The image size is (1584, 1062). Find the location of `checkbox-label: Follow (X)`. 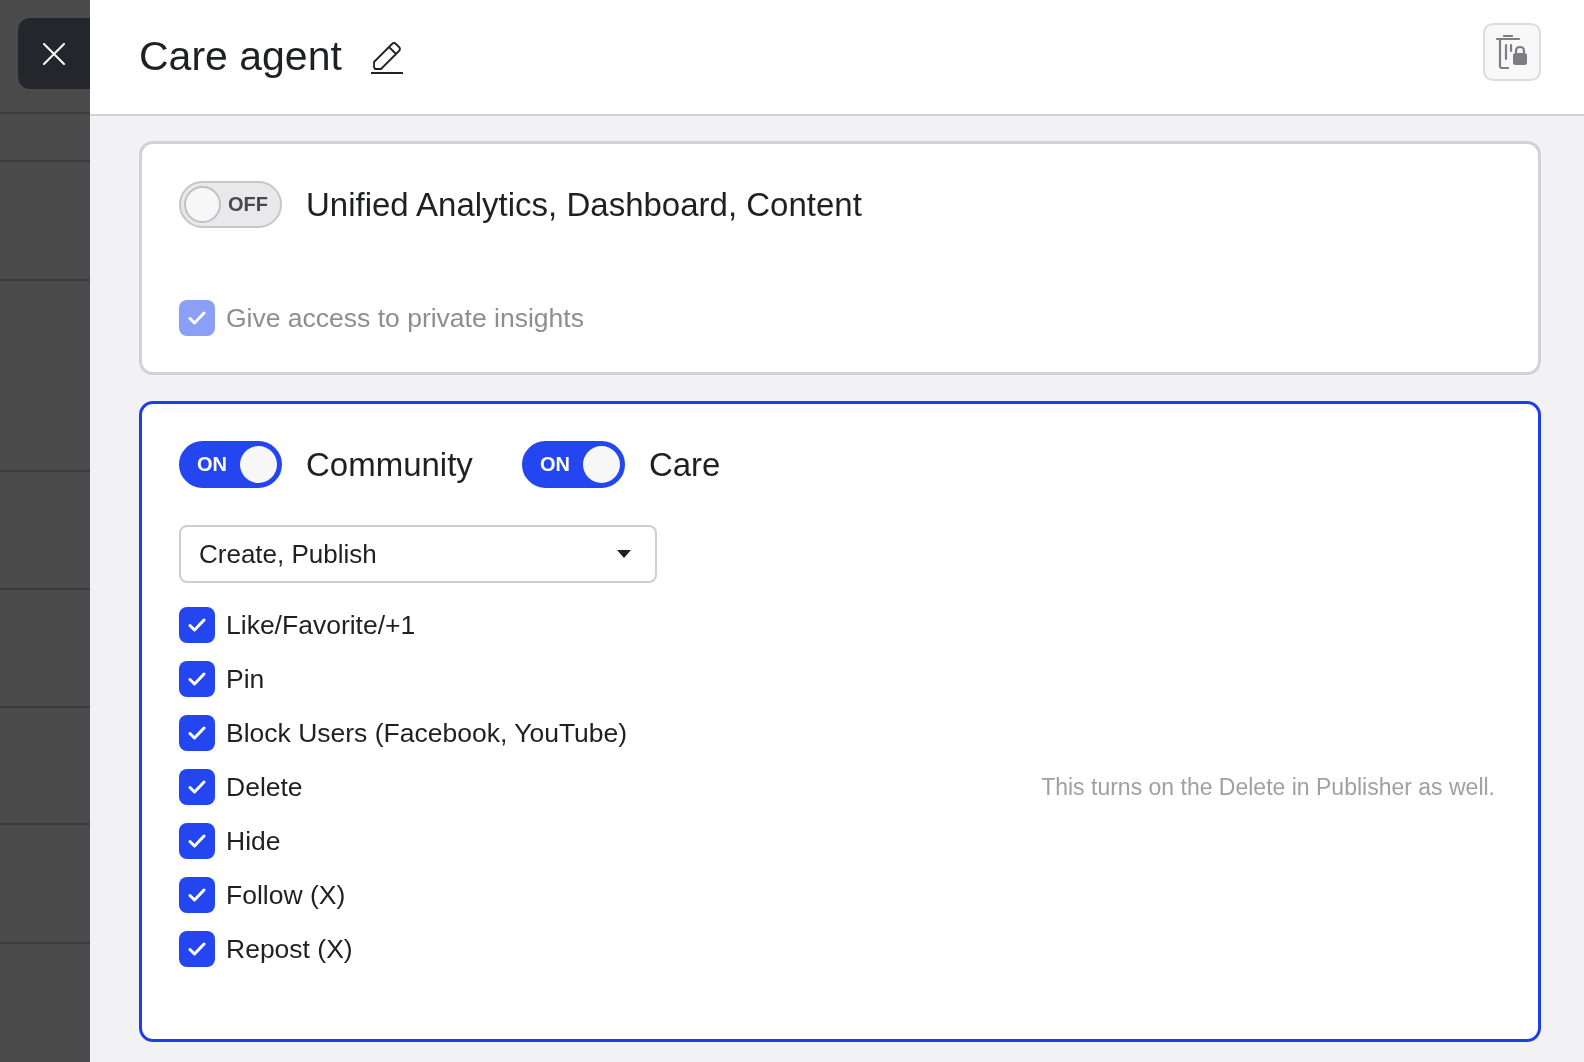

checkbox-label: Follow (X) is located at coordinates (286, 895).